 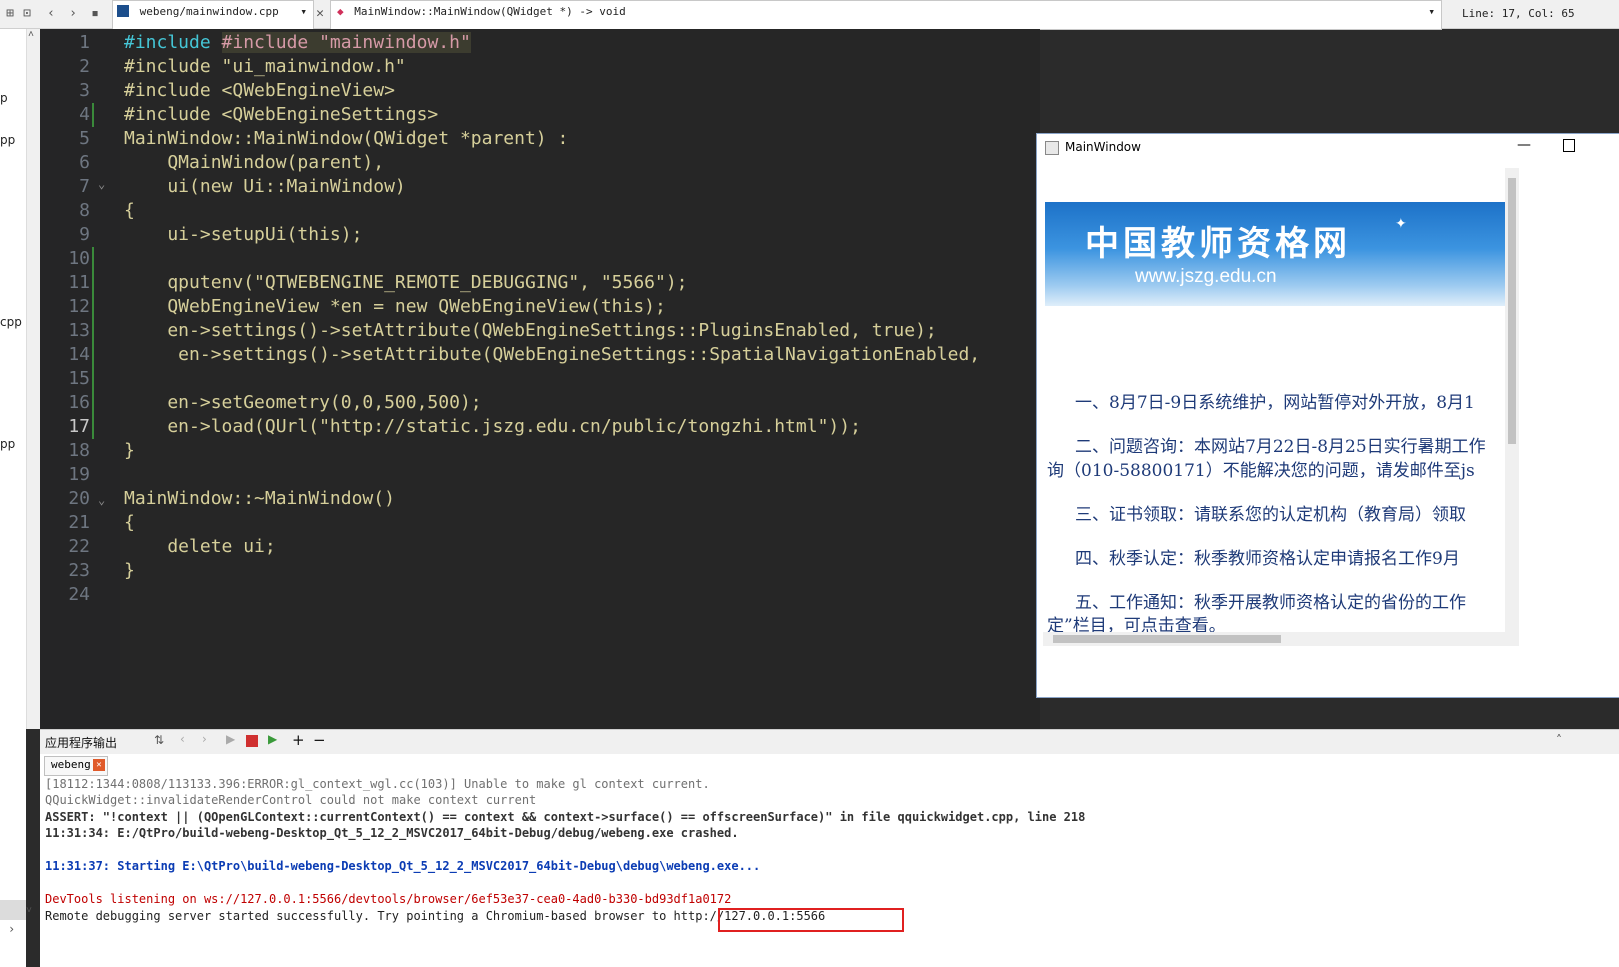 What do you see at coordinates (84, 186) in the screenshot?
I see `line-number: 7` at bounding box center [84, 186].